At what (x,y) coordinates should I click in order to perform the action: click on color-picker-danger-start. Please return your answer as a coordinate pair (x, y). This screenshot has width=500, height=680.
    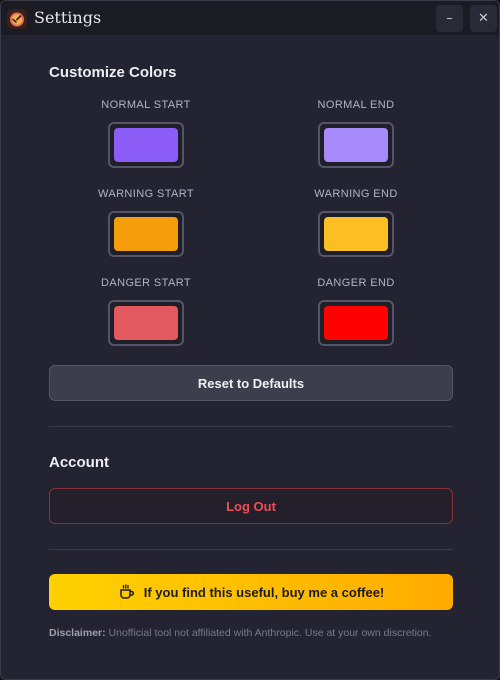
    Looking at the image, I should click on (146, 323).